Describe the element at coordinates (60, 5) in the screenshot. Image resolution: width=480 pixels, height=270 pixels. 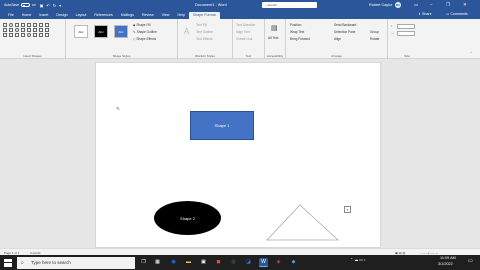
I see `customize-qat-icon: ▾` at that location.